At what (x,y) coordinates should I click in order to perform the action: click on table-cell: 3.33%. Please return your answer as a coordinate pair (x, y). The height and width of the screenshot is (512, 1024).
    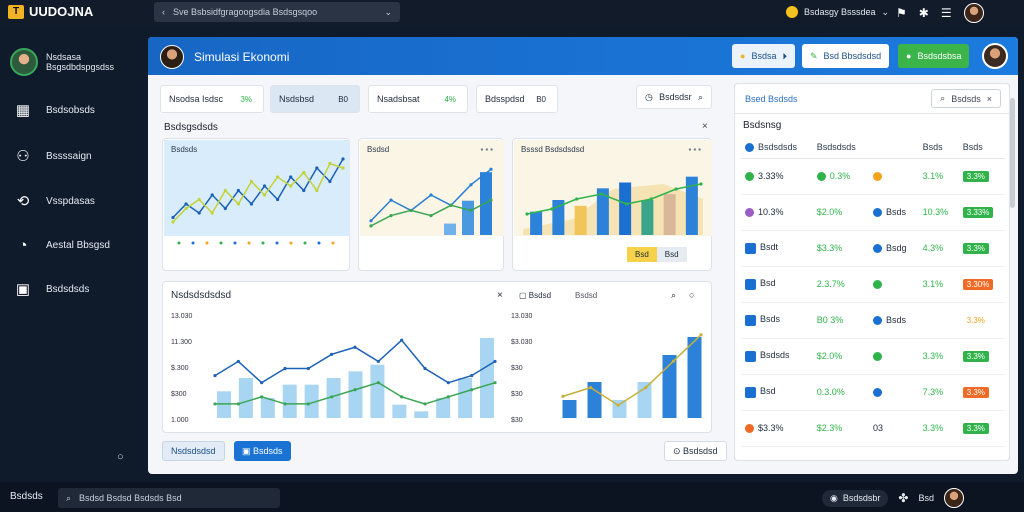
    Looking at the image, I should click on (981, 212).